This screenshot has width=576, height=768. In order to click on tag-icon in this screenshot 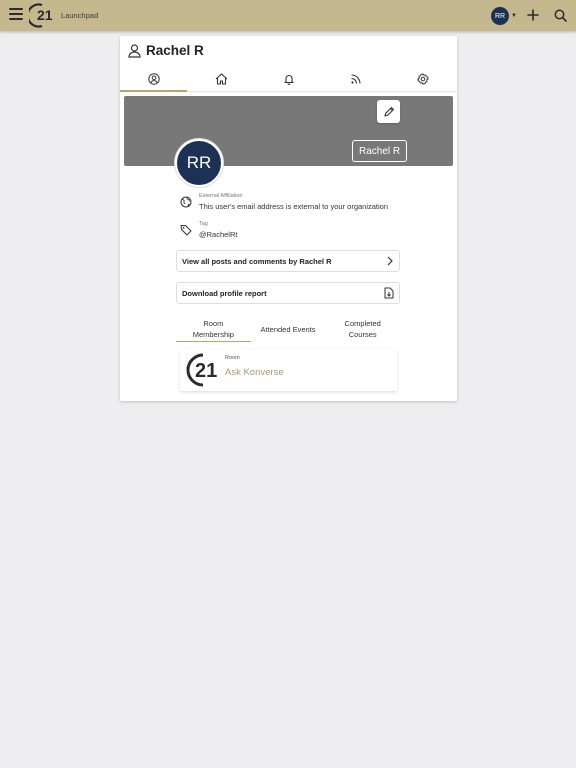, I will do `click(186, 230)`.